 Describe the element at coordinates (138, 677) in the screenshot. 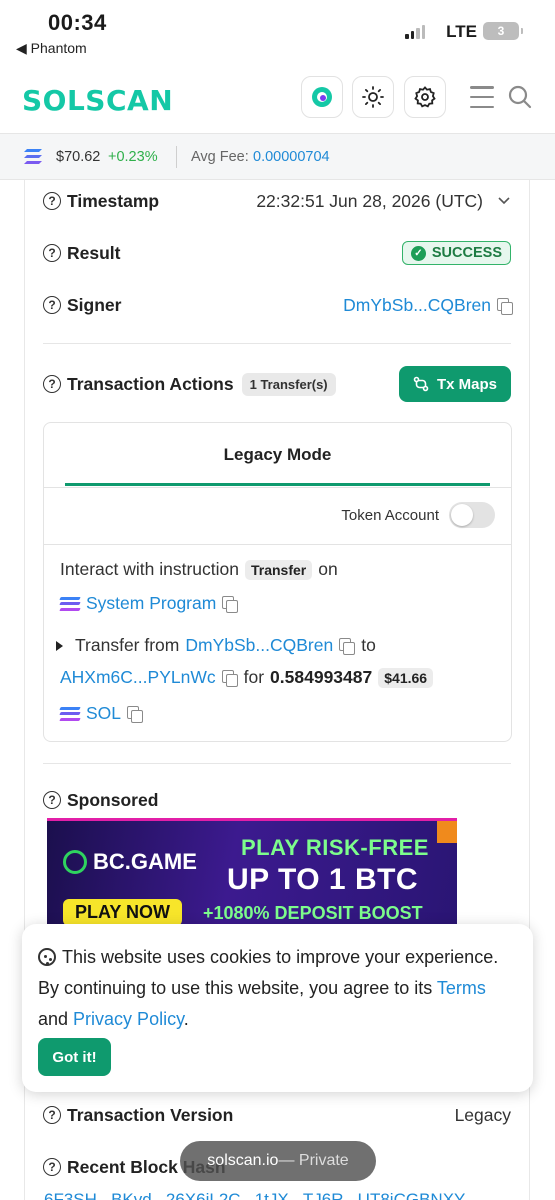

I see `to-address-link: AHXm6C...PYLnWc` at that location.